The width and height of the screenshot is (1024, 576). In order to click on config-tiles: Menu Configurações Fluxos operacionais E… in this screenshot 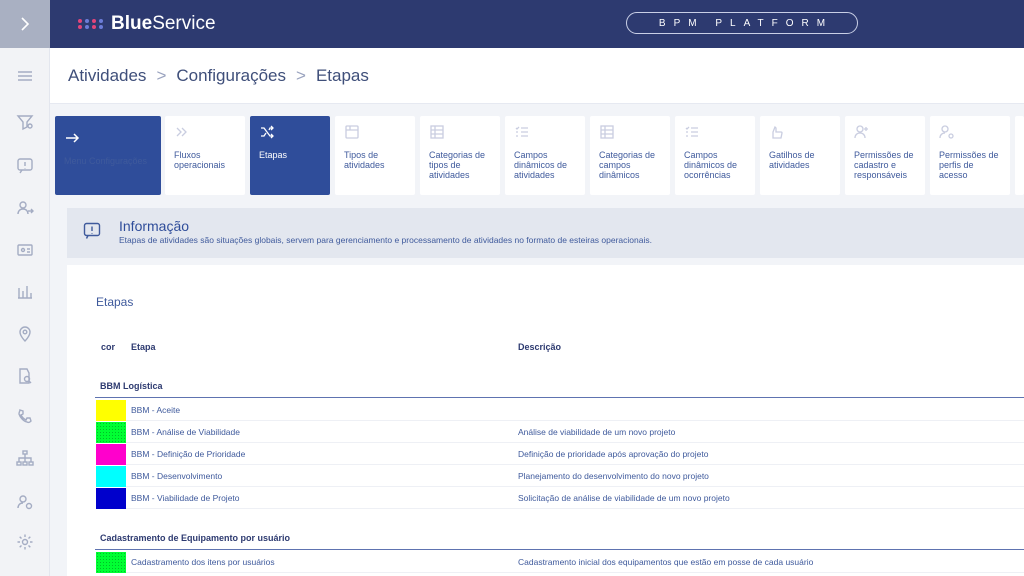, I will do `click(539, 156)`.